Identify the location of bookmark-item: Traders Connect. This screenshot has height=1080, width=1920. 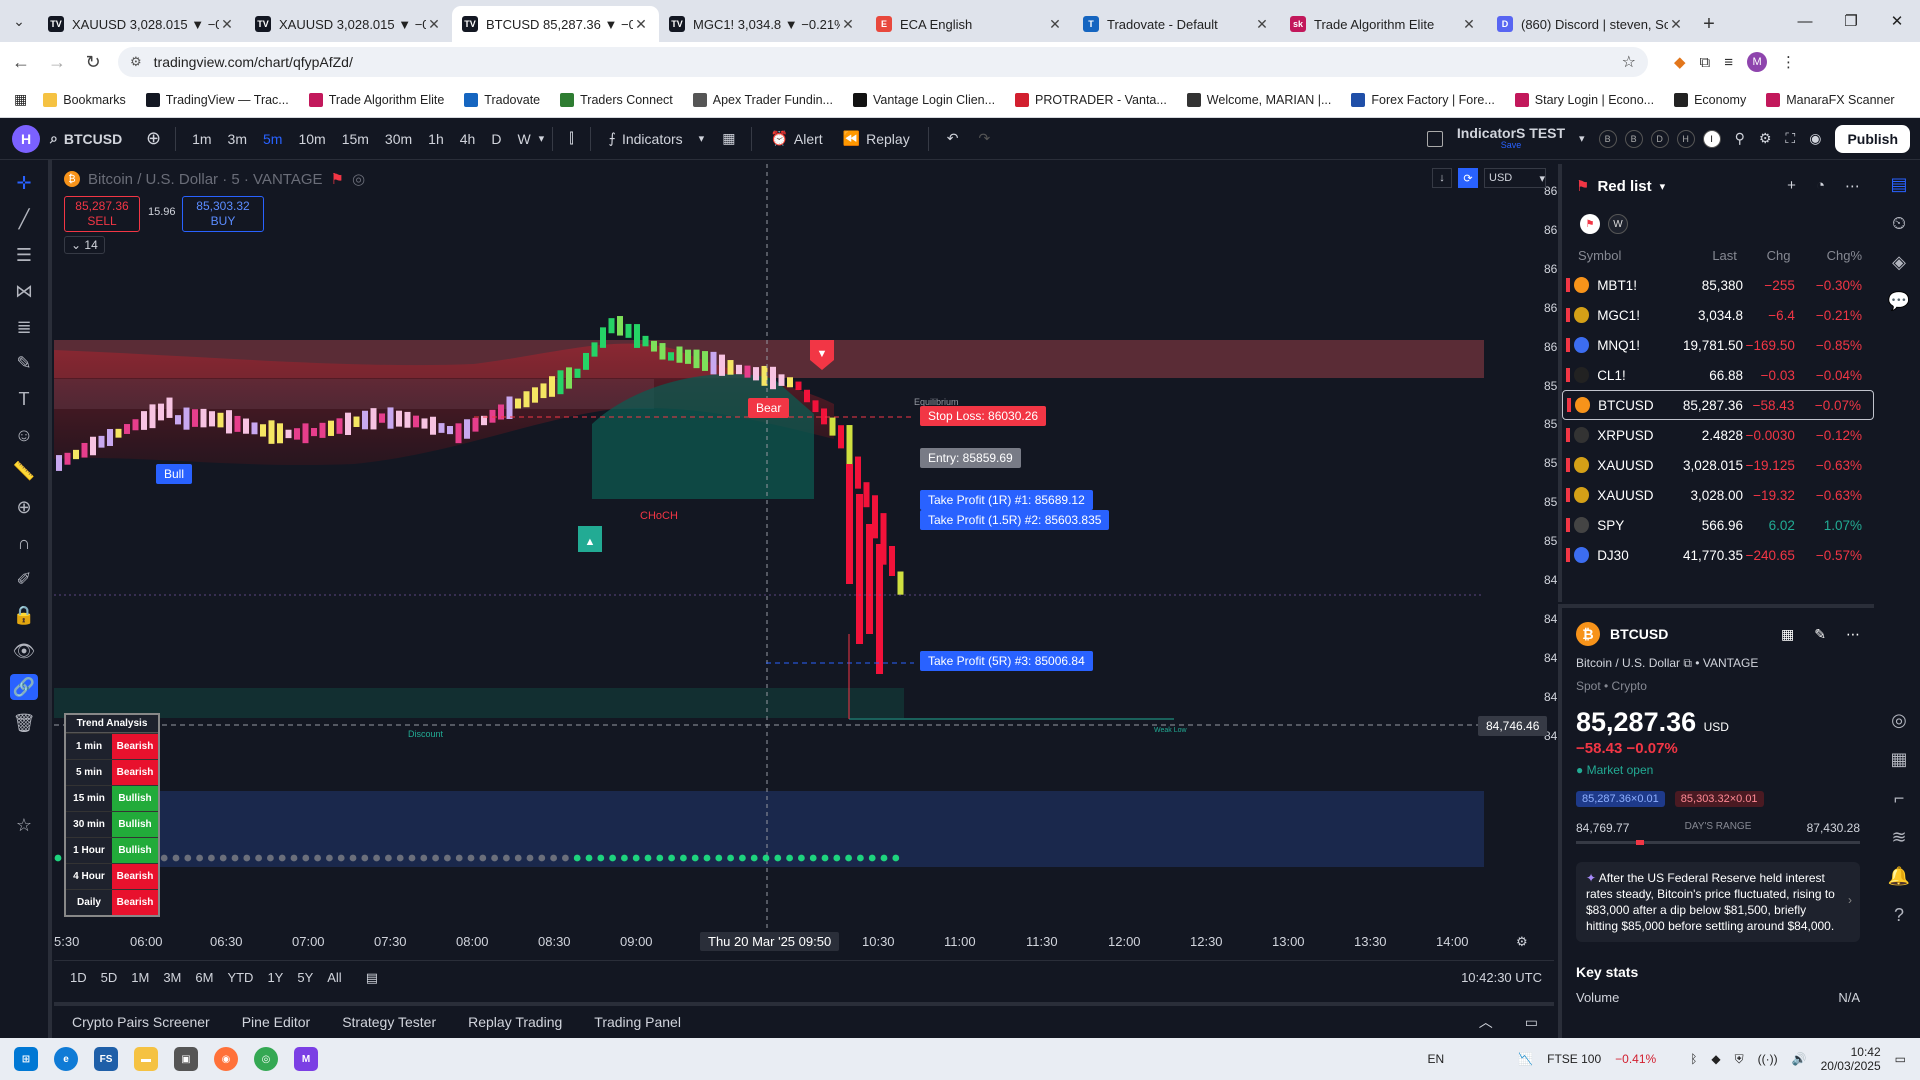
(616, 99).